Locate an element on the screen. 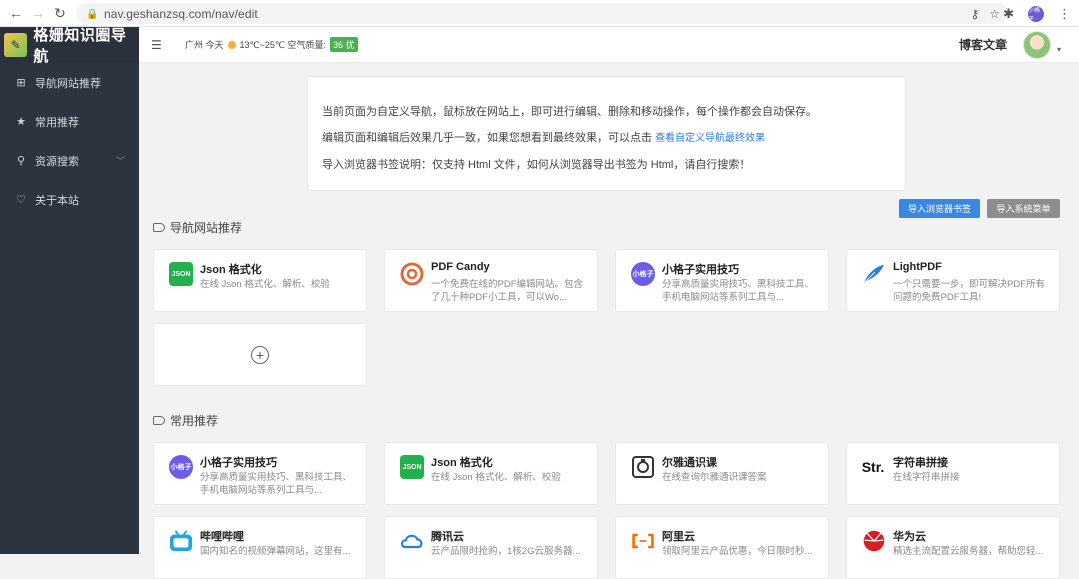 Image resolution: width=1079 pixels, height=579 pixels. sidebar-item-label: 资源搜索 is located at coordinates (57, 161).